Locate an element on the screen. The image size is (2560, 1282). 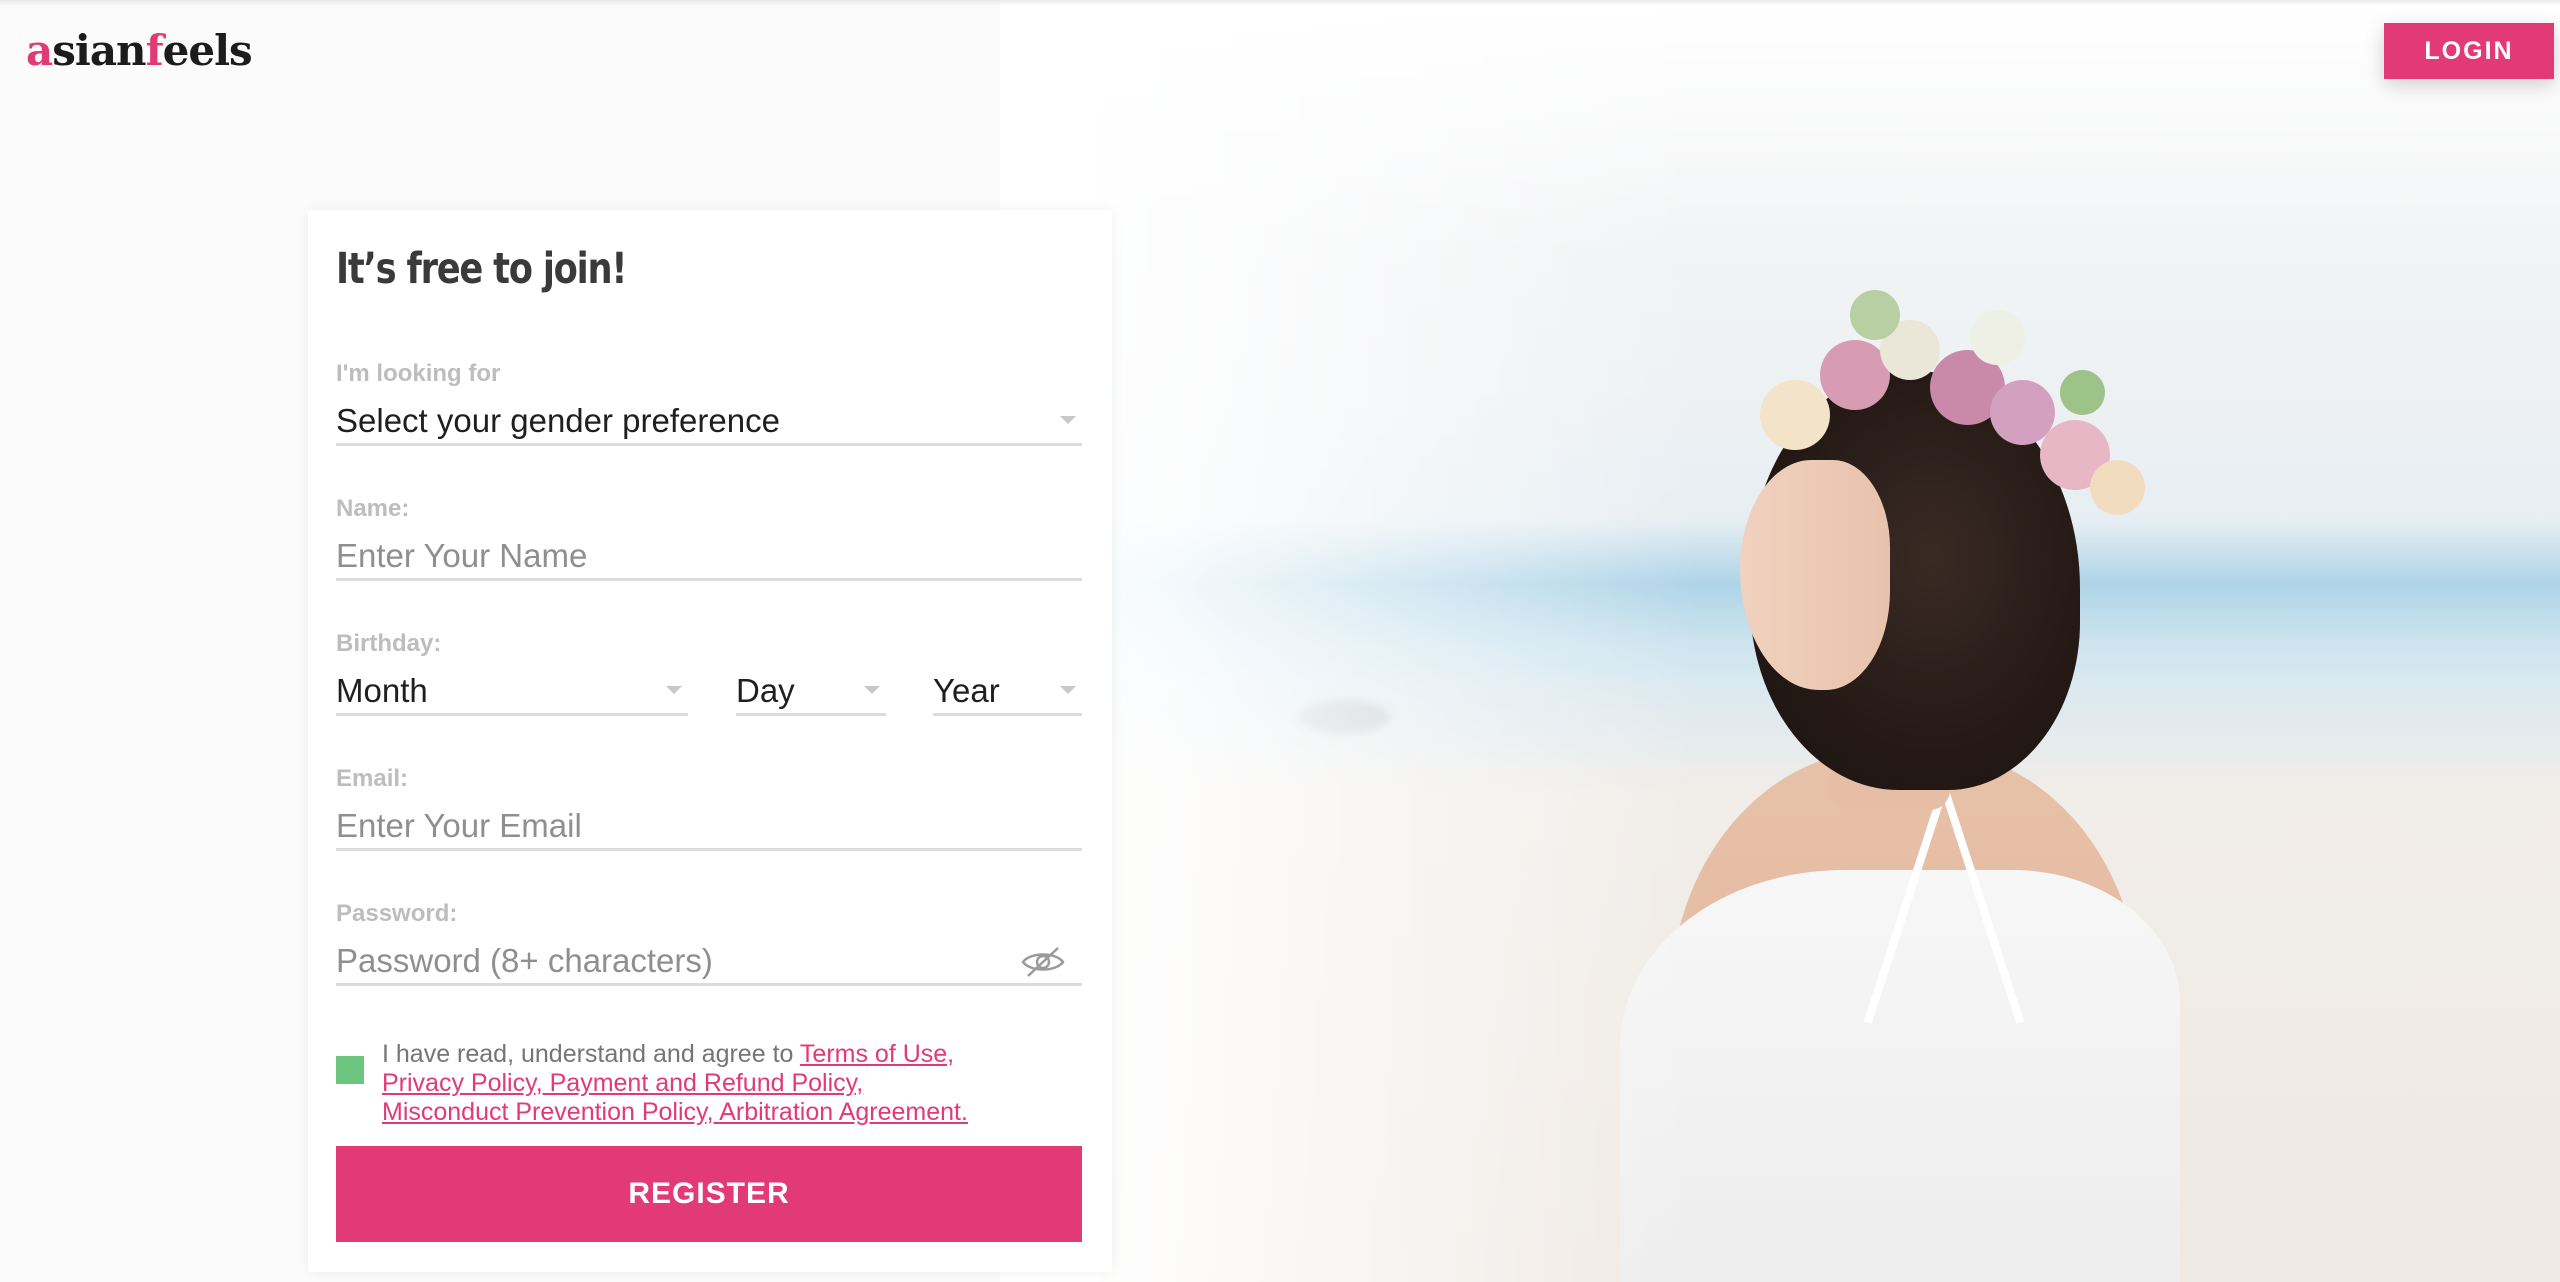
birth-year-select: Year is located at coordinates (1007, 692).